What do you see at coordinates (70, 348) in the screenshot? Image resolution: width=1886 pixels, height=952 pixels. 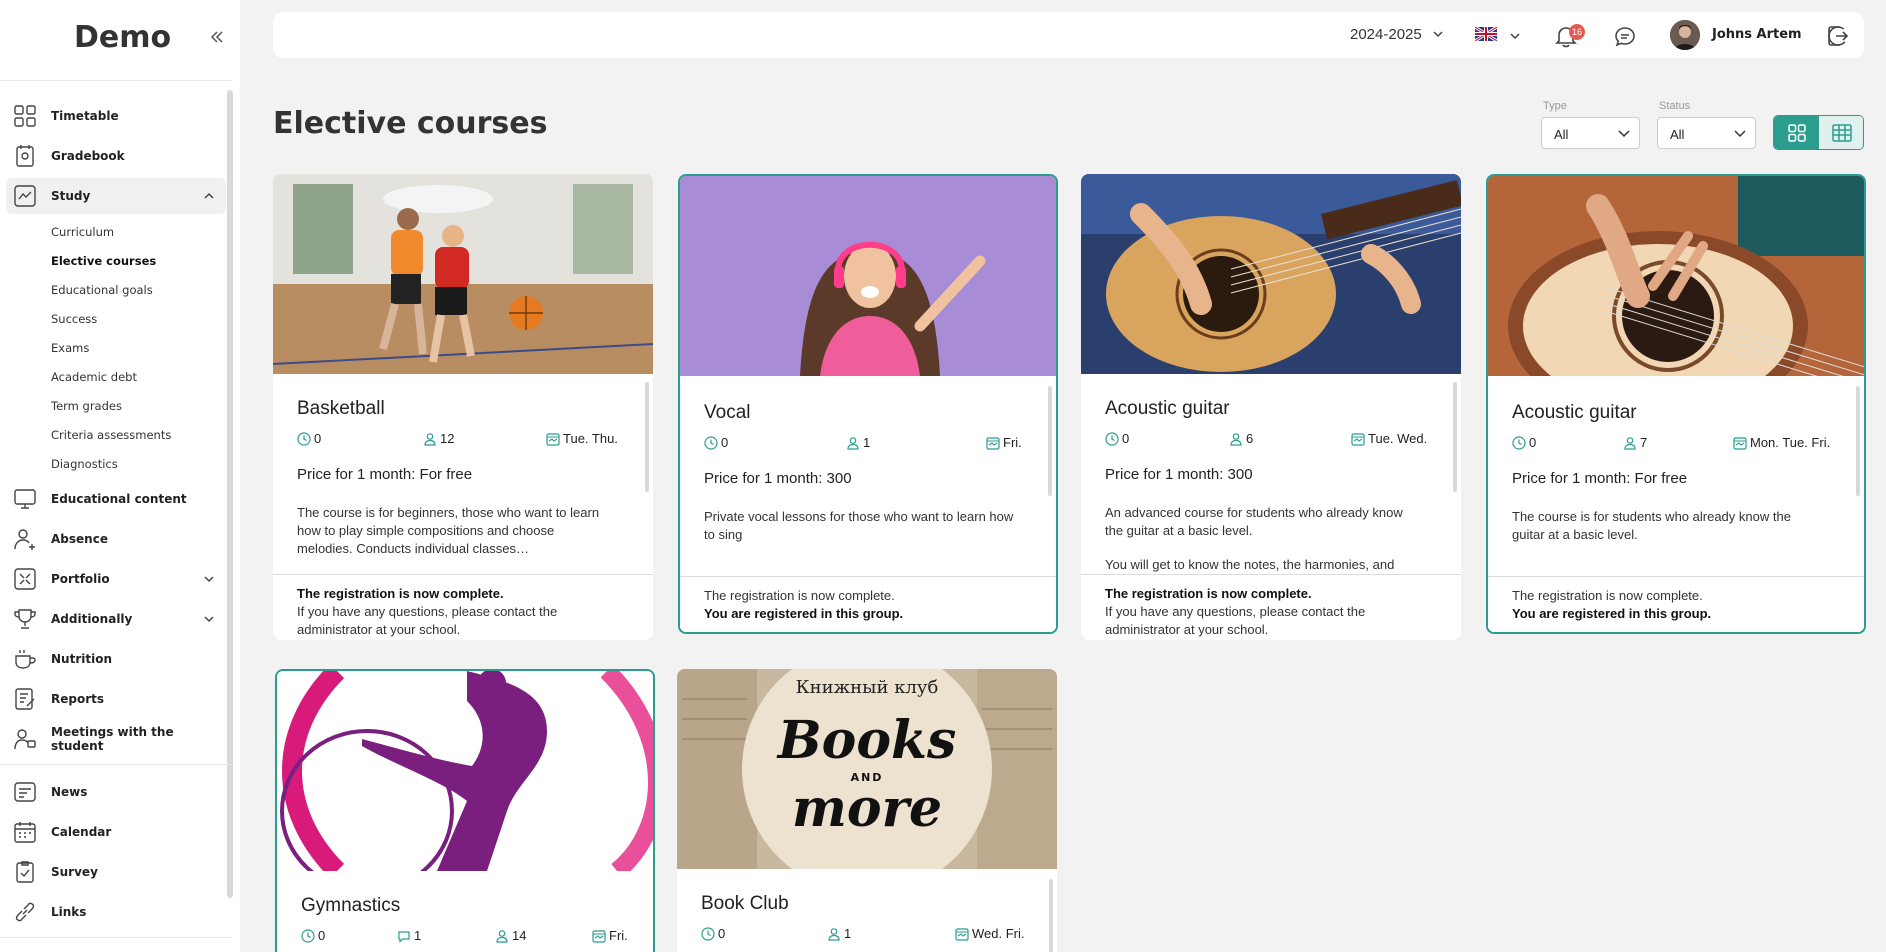 I see `sidebar-subitem-exams: Exams` at bounding box center [70, 348].